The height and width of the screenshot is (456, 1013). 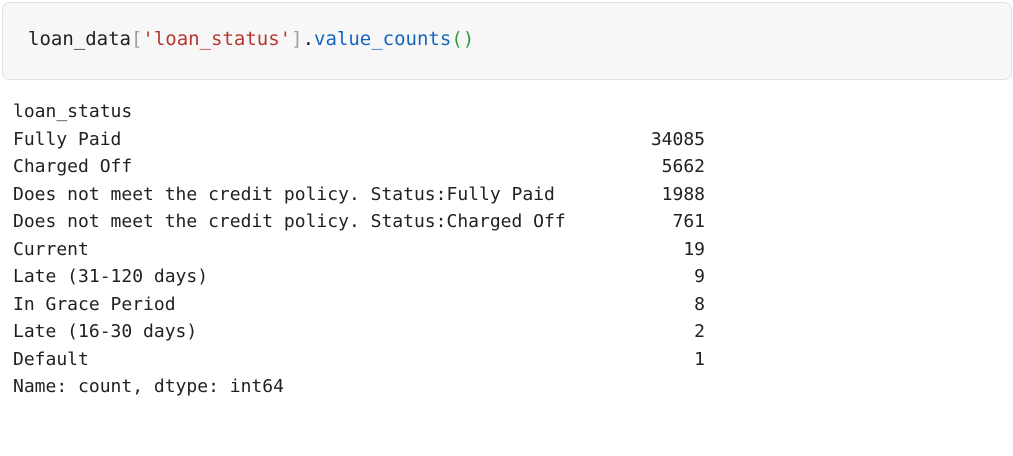 What do you see at coordinates (683, 194) in the screenshot?
I see `output-row-value: 1988` at bounding box center [683, 194].